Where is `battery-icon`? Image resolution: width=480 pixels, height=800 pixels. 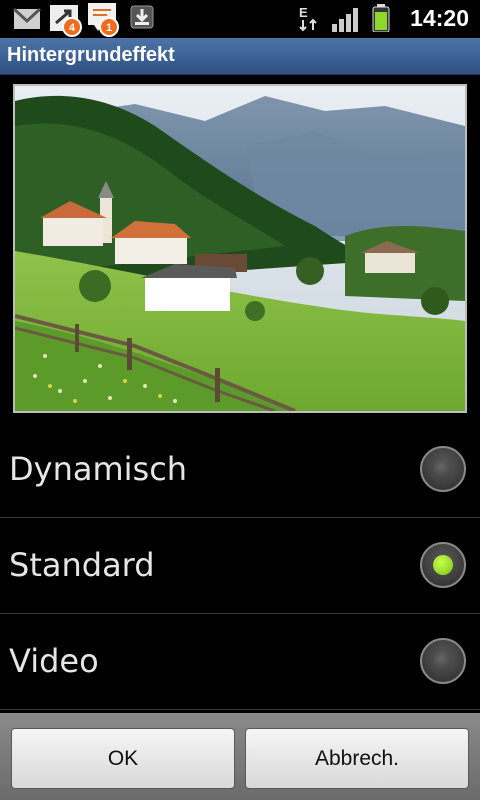
battery-icon is located at coordinates (381, 20).